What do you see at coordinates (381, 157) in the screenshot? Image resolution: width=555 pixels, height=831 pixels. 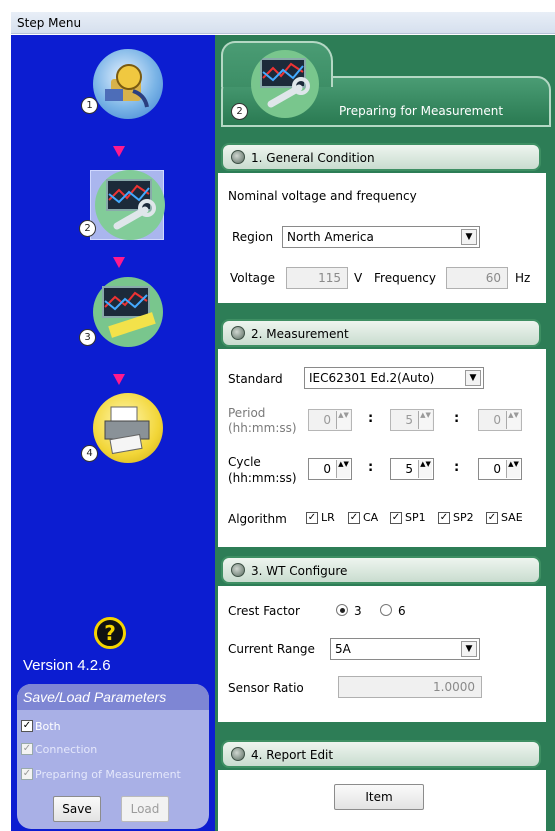 I see `section-general-condition-header: 1. General Condition` at bounding box center [381, 157].